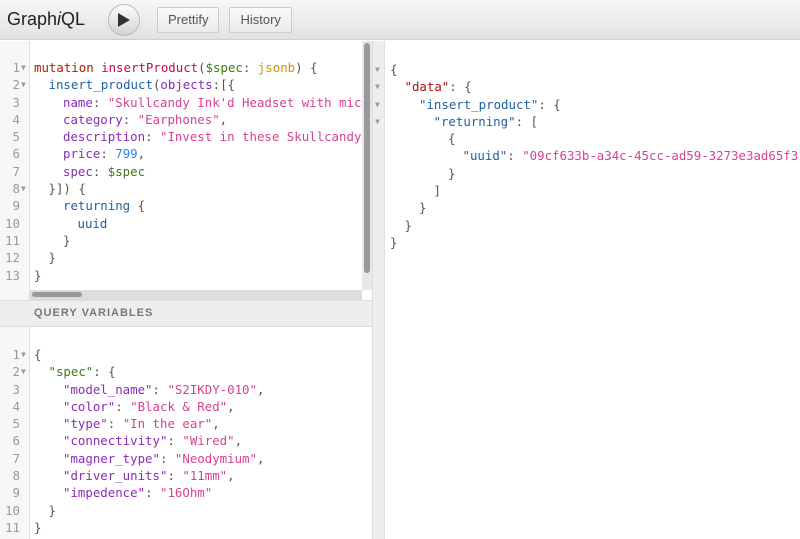 The image size is (800, 539). I want to click on code-text: {, so click(37, 354).